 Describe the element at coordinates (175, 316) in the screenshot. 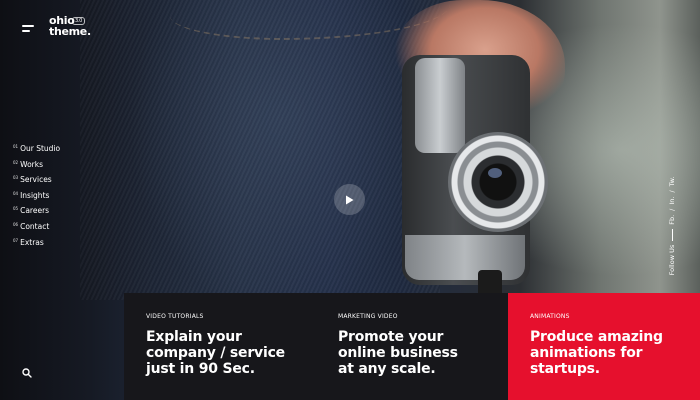

I see `card-kicker: VIDEO TUTORIALS` at that location.